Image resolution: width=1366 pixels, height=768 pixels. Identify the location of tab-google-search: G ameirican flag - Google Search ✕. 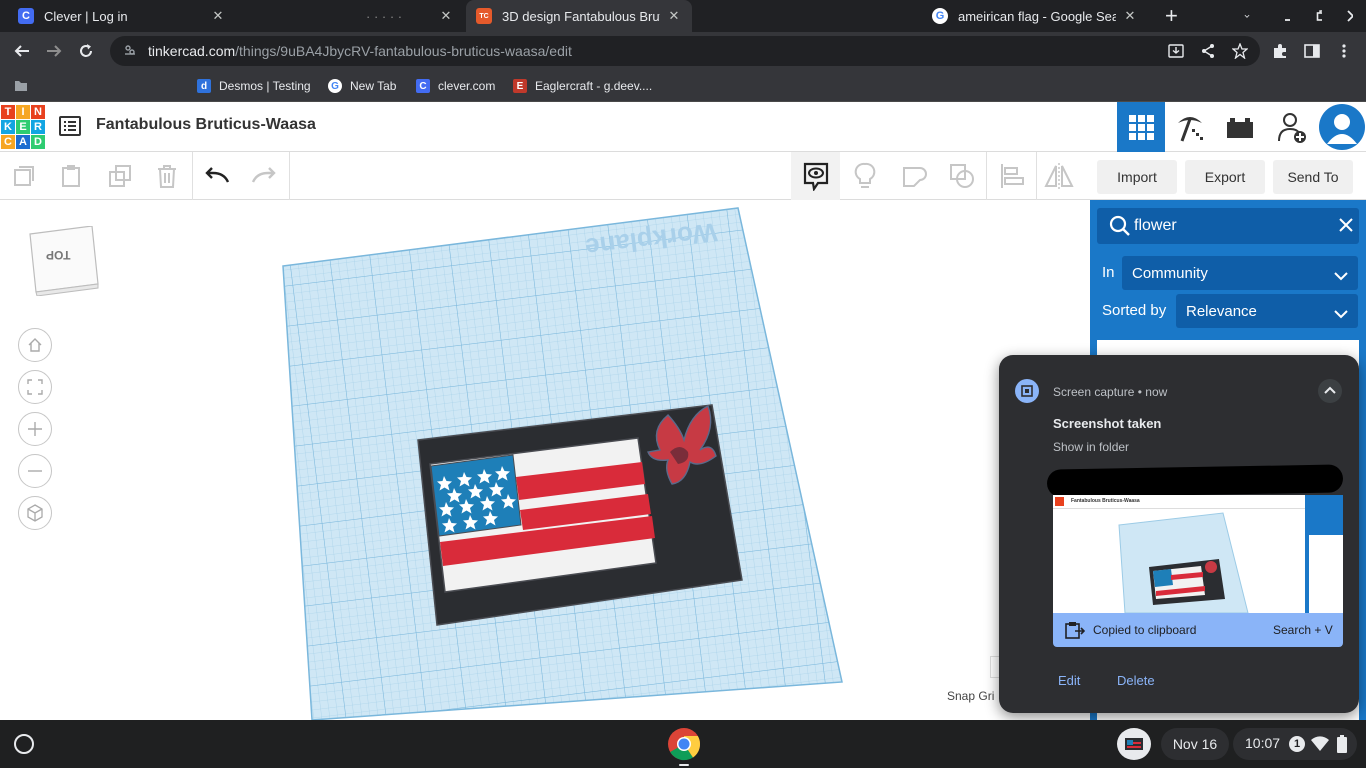
(1035, 16).